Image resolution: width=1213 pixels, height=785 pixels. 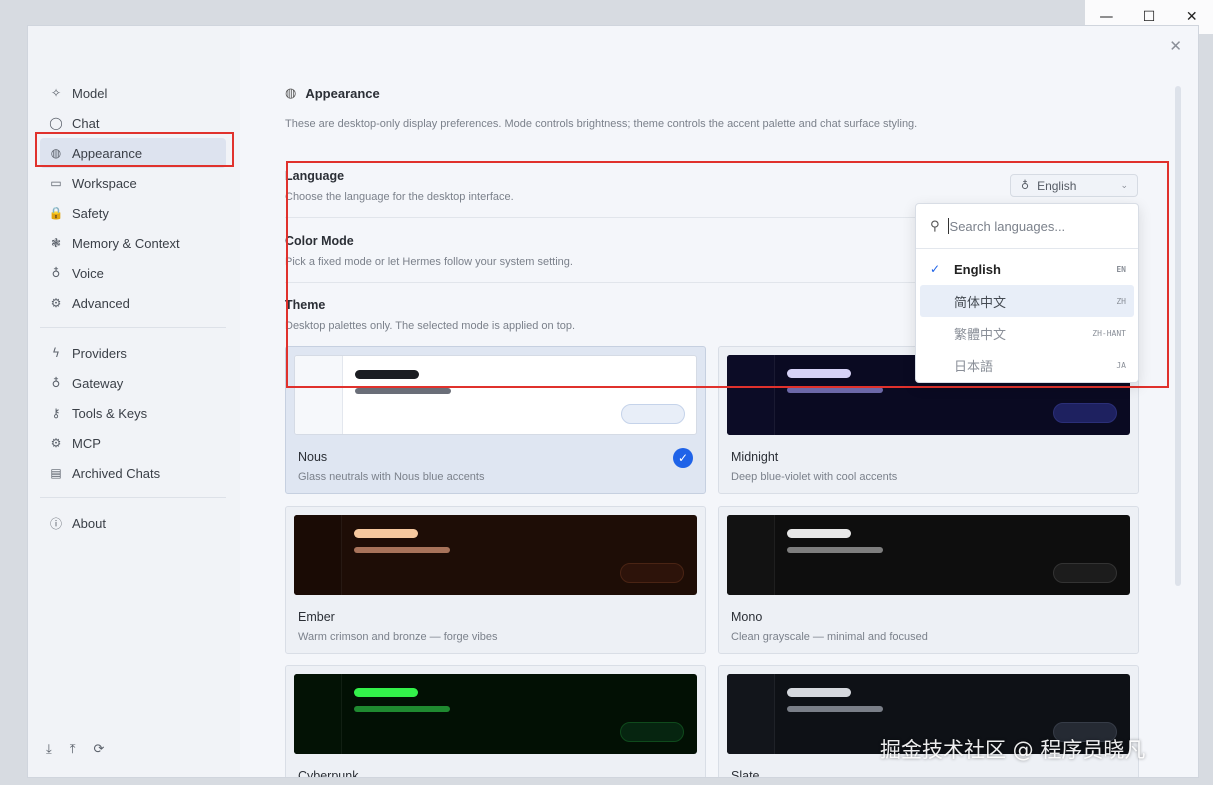 I want to click on sidebar-item-memory-context: ❃ Memory & Context, so click(x=133, y=243).